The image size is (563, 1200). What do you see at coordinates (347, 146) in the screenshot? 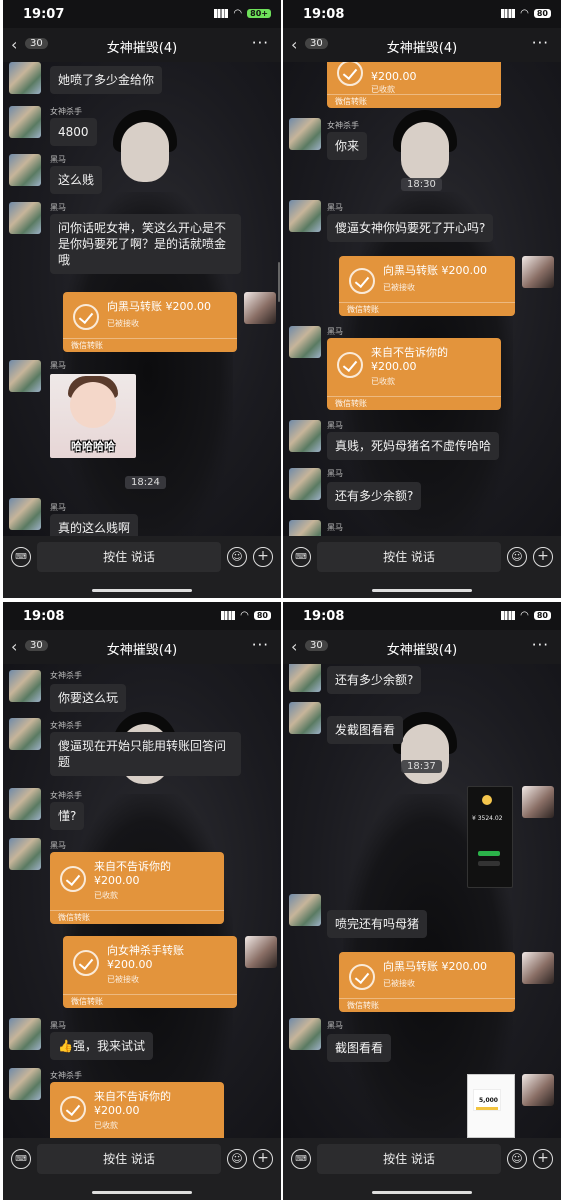
I see `message-bubble: 你来` at bounding box center [347, 146].